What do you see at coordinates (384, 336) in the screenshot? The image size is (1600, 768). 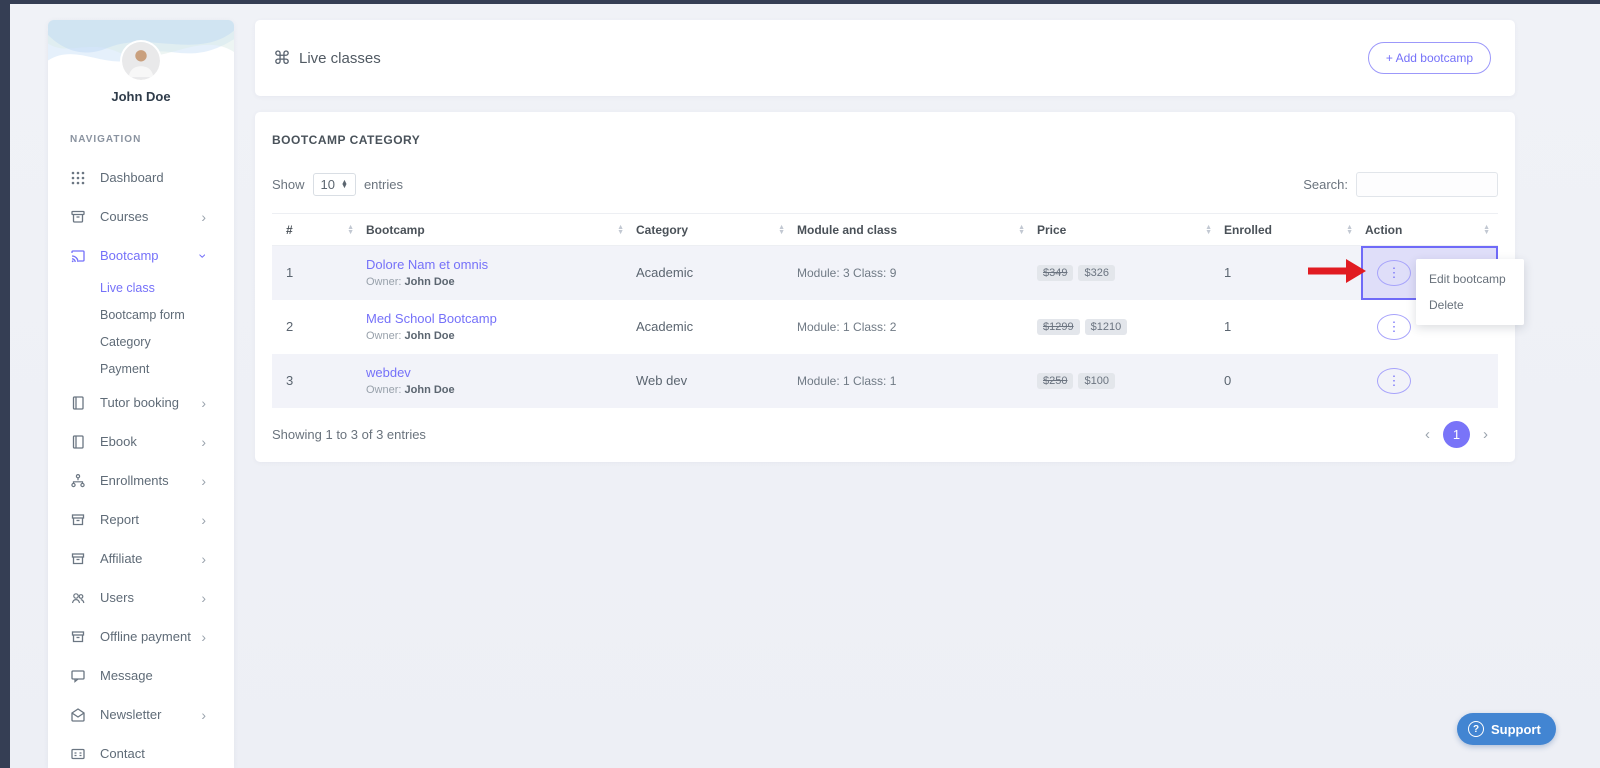 I see `owner-label: Owner:` at bounding box center [384, 336].